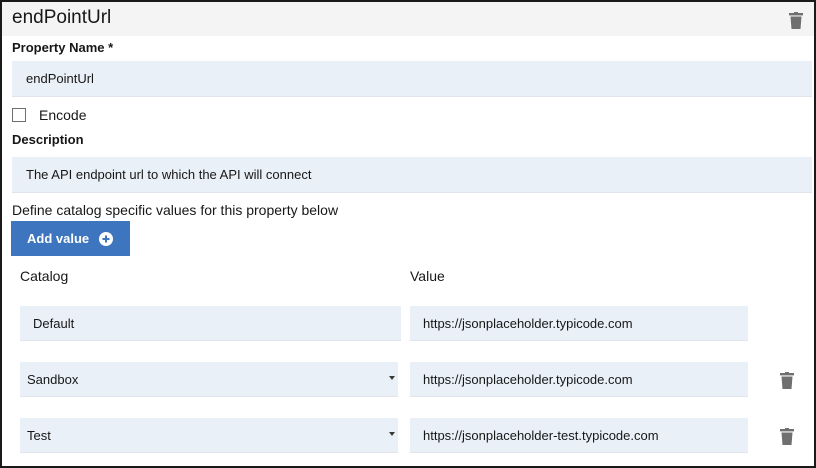  Describe the element at coordinates (412, 79) in the screenshot. I see `property-name-input: endPointUrl` at that location.